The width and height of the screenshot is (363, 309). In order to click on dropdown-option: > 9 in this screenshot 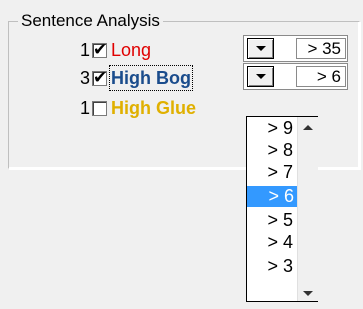, I will do `click(272, 128)`.